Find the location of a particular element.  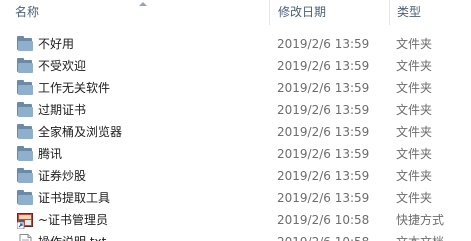

file-name: 工作无关软件 is located at coordinates (74, 88).